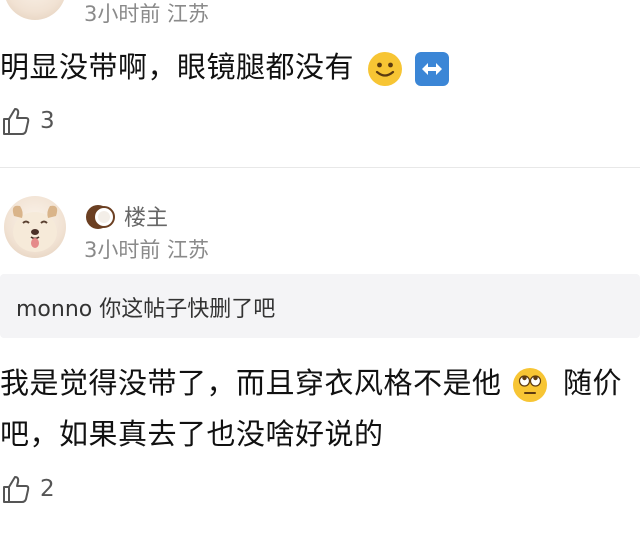 Image resolution: width=640 pixels, height=537 pixels. I want to click on comment-text: 明显没带啊，眼镜腿都没有, so click(225, 65).